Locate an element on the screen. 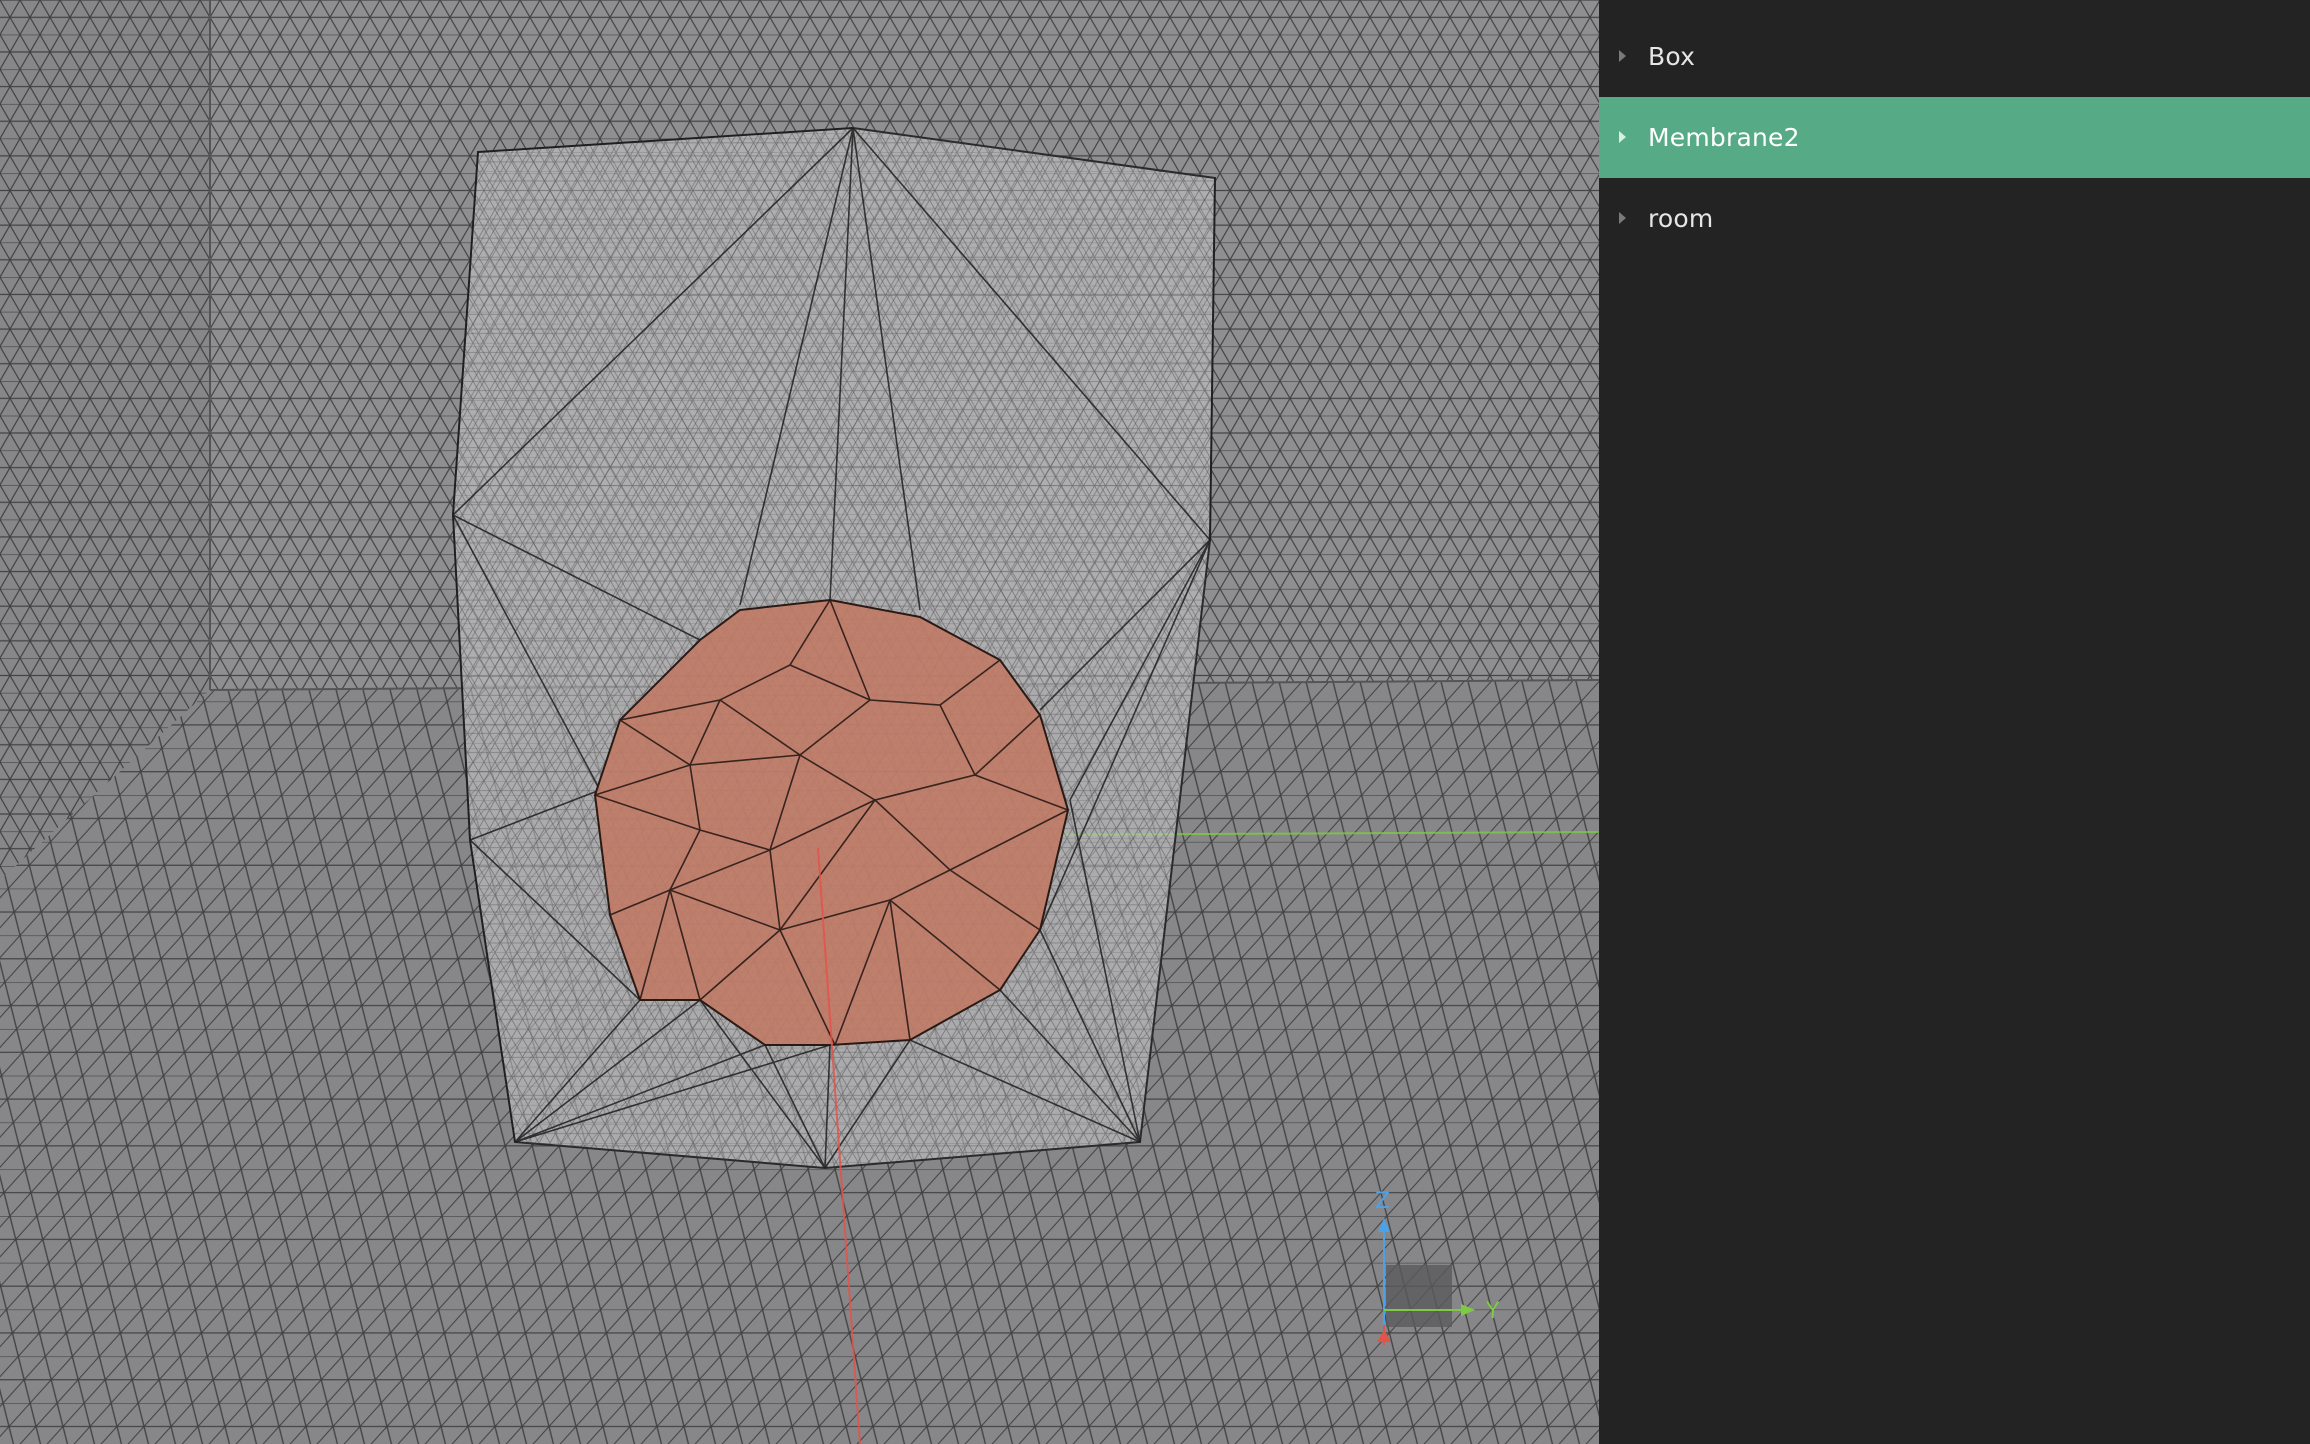  gizmo-z-label: Z is located at coordinates (1382, 1201).